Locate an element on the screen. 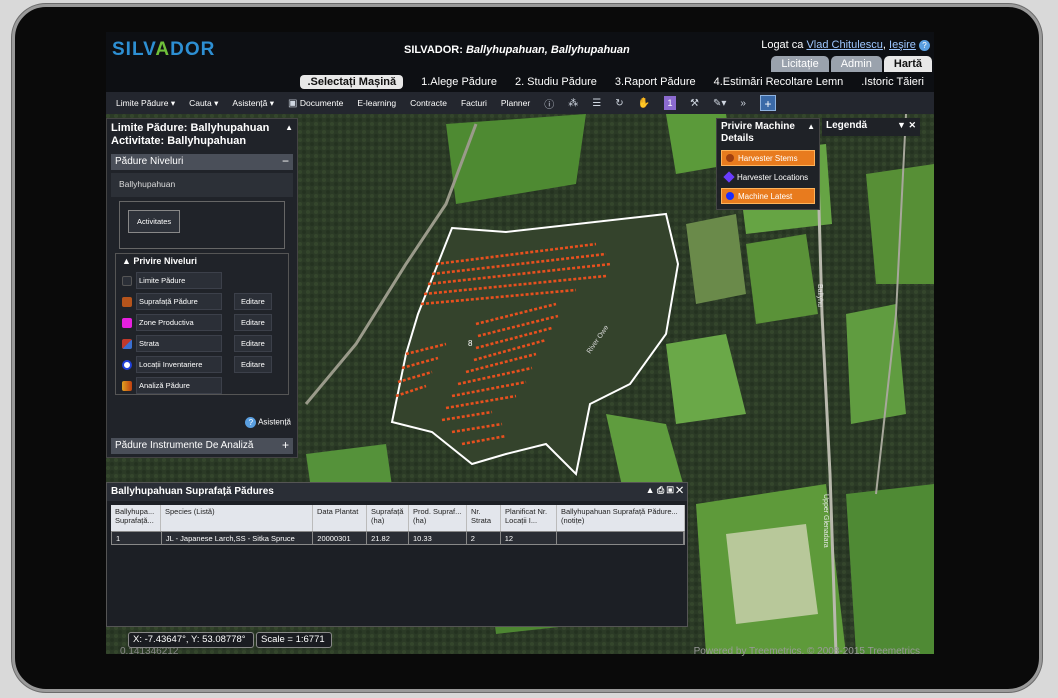 Image resolution: width=1058 pixels, height=698 pixels. edit-icon: ✎▾ is located at coordinates (719, 103).